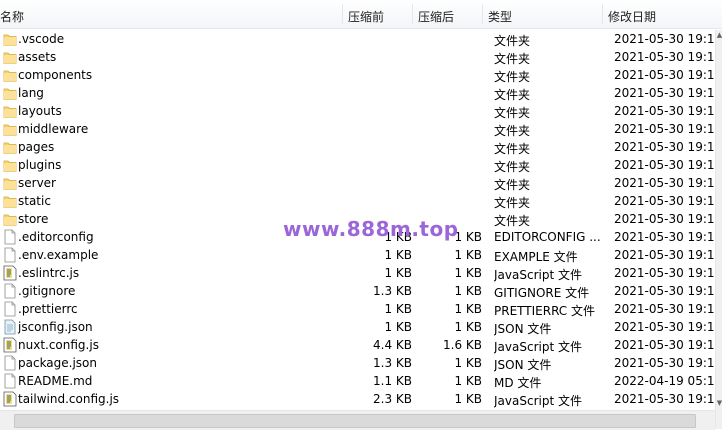 The width and height of the screenshot is (722, 430). What do you see at coordinates (357, 381) in the screenshot?
I see `file-row: README.md 1.1 KB 1 KB MD 文件 2022-04-19 05:13` at bounding box center [357, 381].